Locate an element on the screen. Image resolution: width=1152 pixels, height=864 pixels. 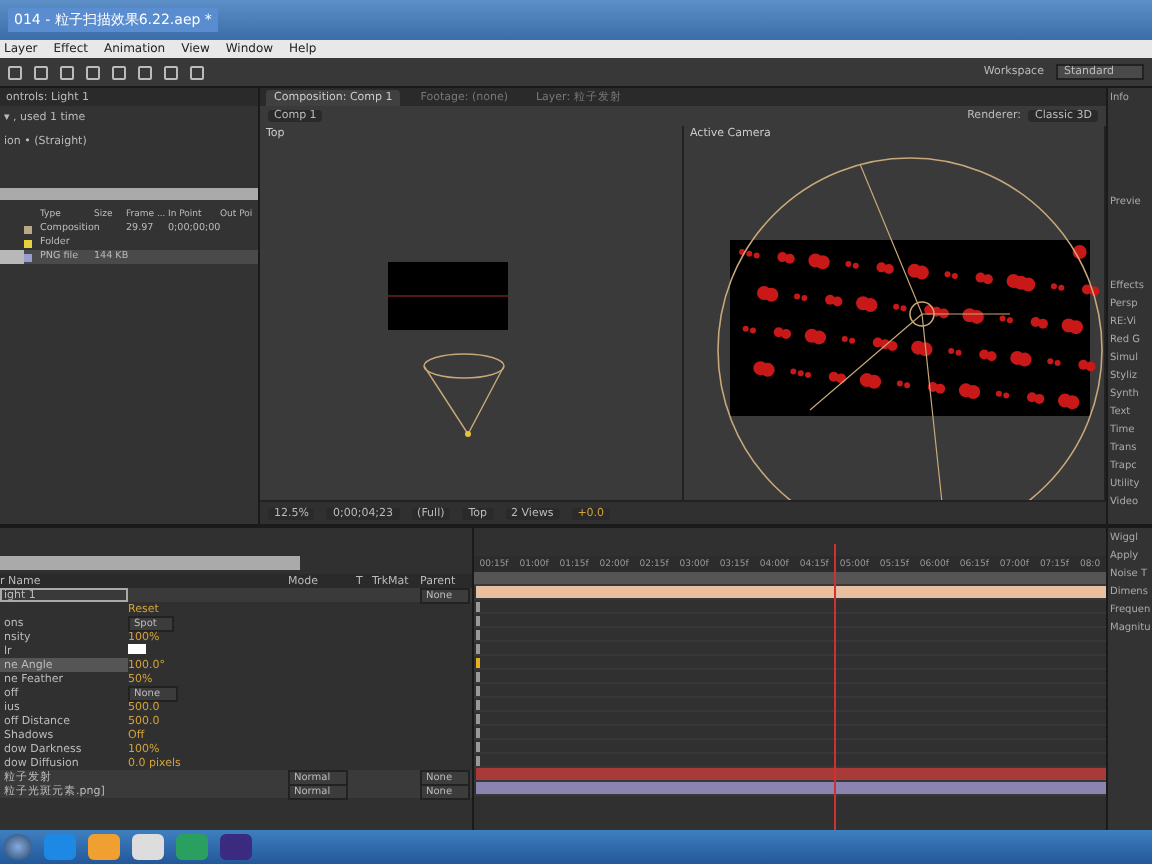
color-swatch is located at coordinates (137, 649).